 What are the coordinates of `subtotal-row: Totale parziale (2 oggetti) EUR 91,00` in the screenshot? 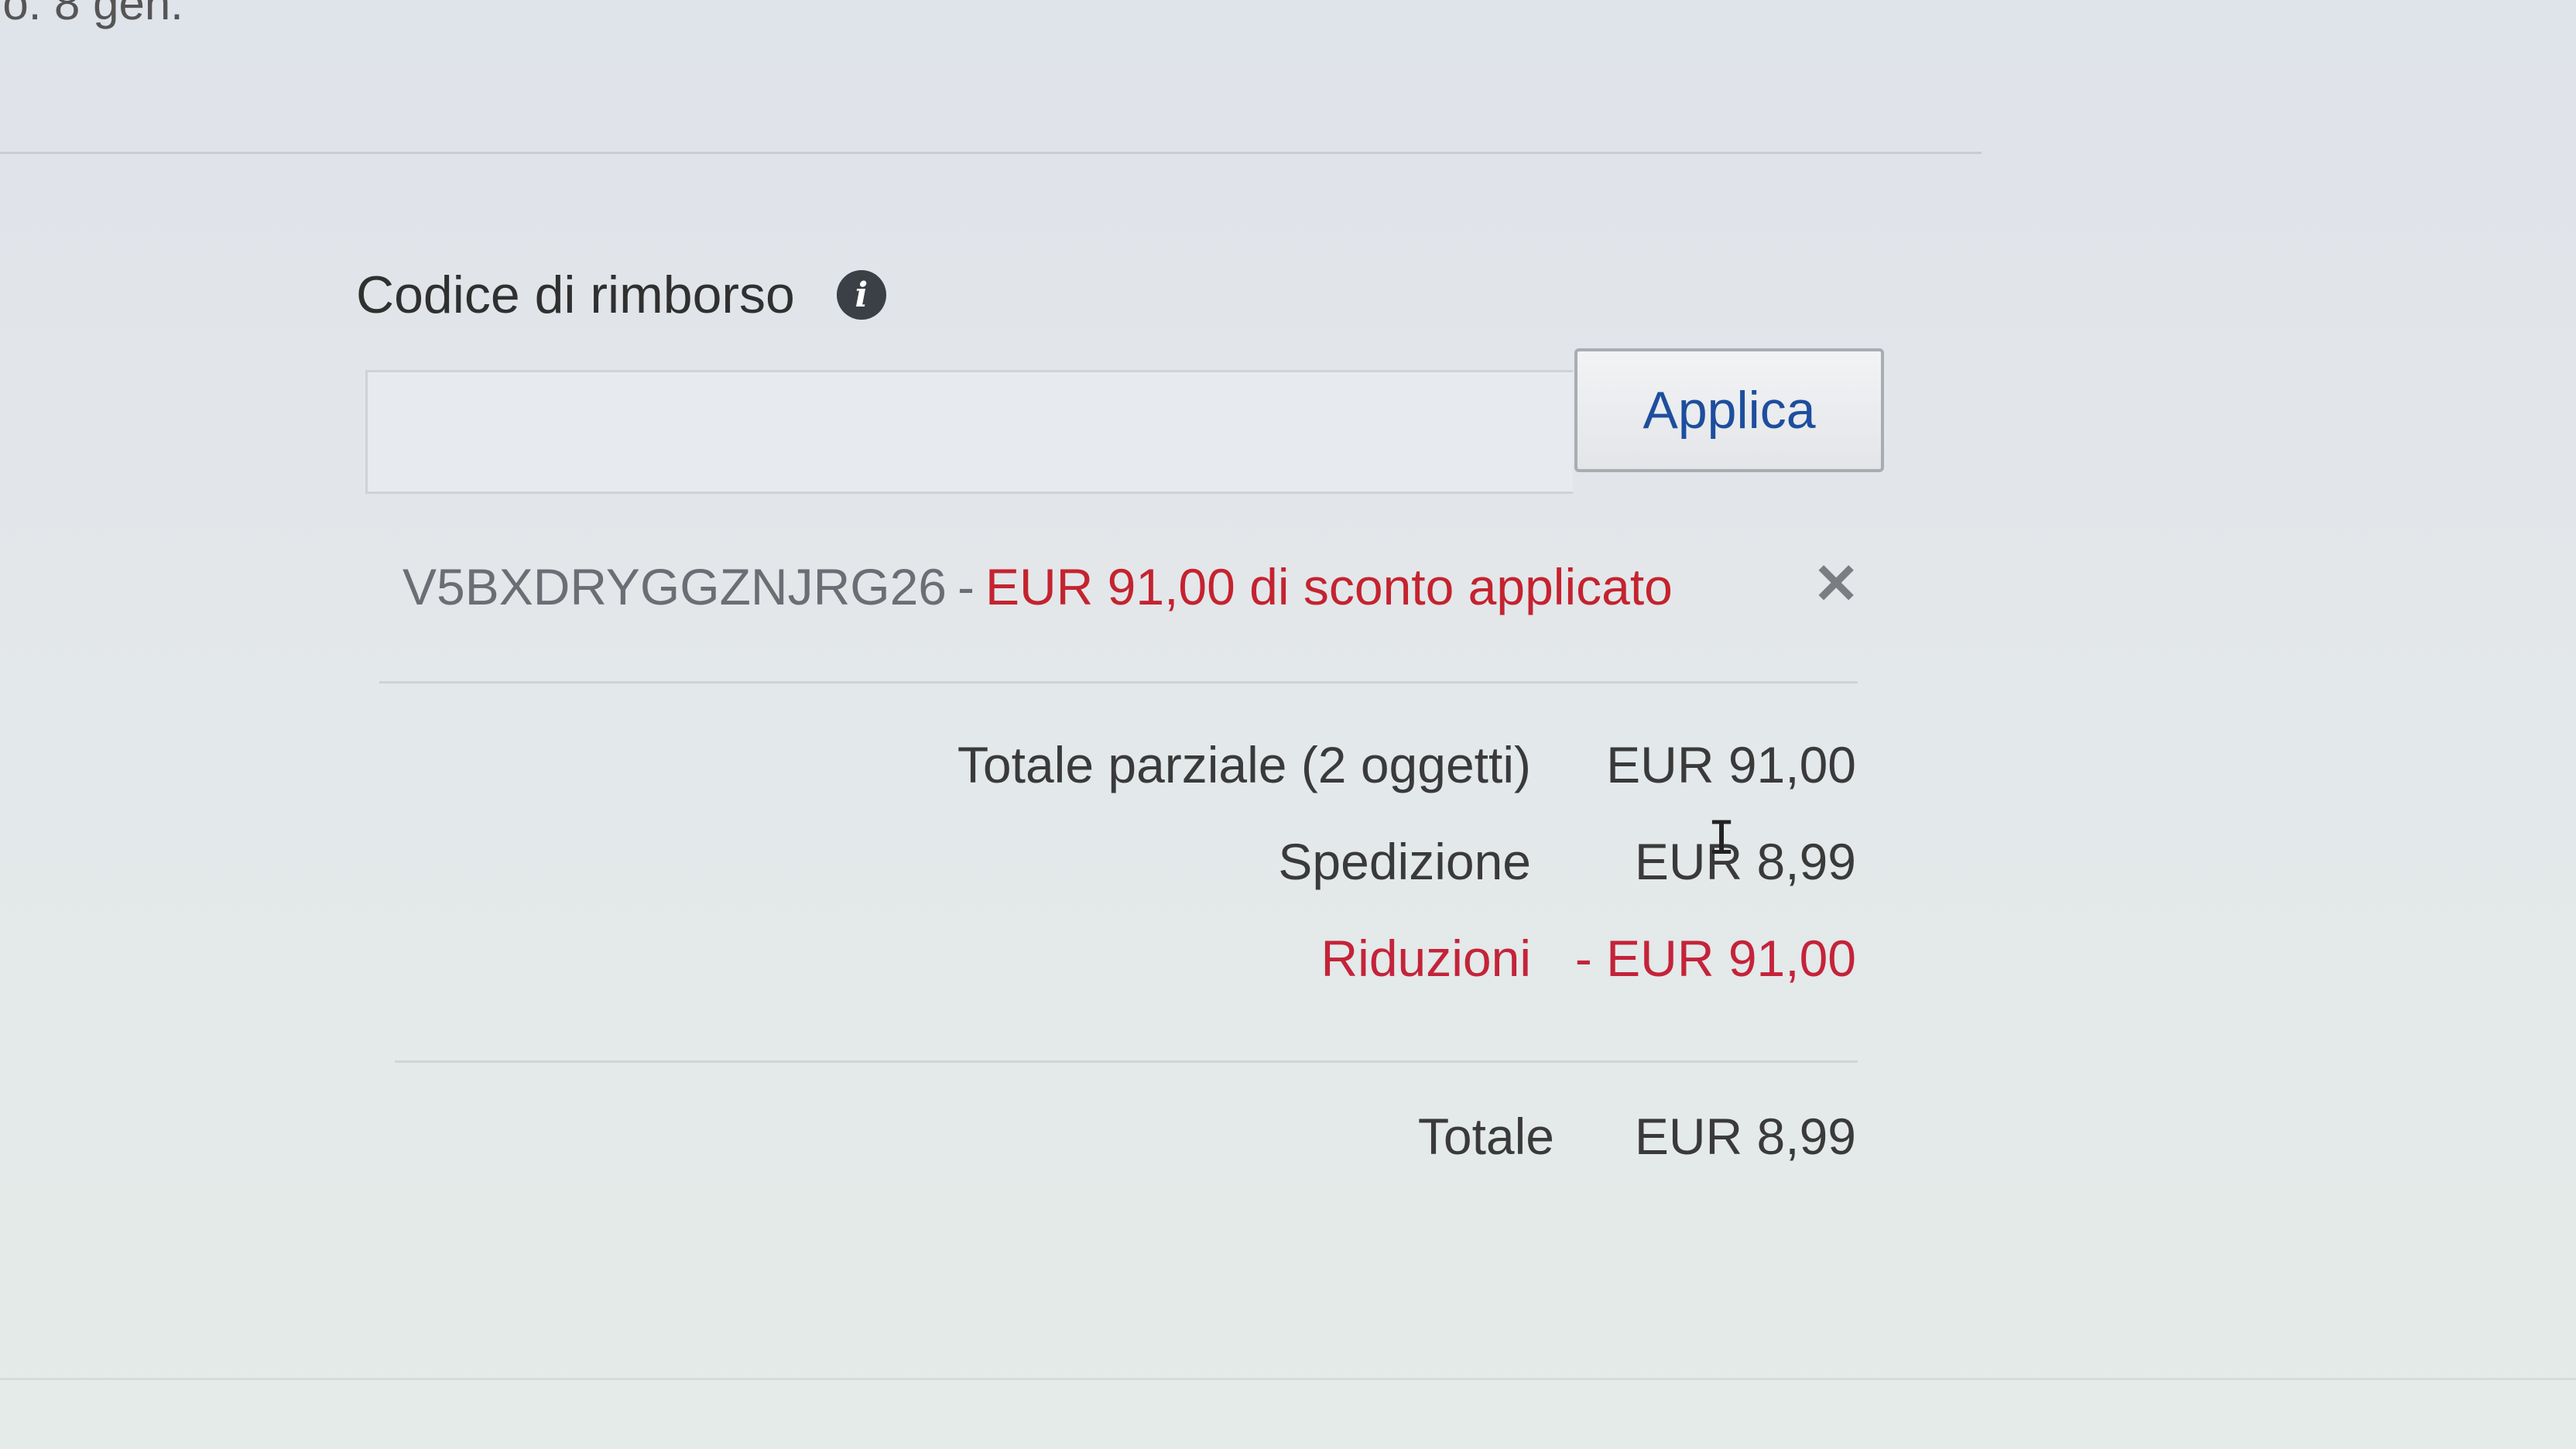 It's located at (1406, 764).